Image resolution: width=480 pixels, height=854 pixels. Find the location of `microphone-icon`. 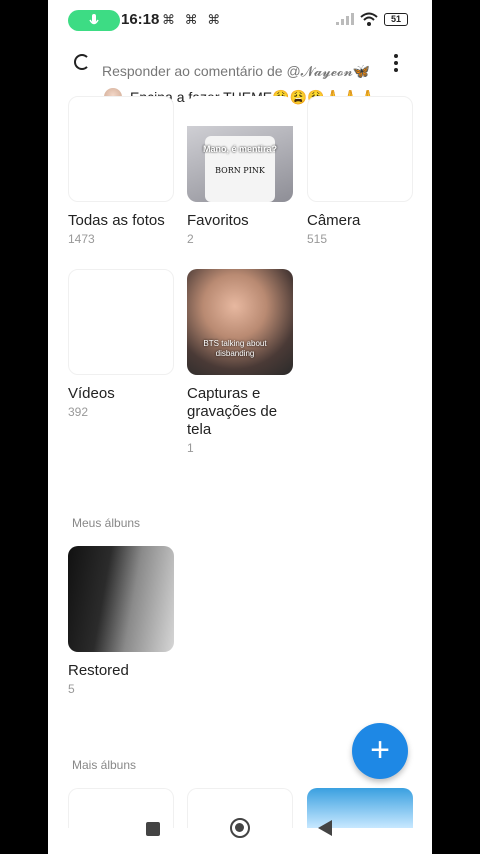

microphone-icon is located at coordinates (94, 18).